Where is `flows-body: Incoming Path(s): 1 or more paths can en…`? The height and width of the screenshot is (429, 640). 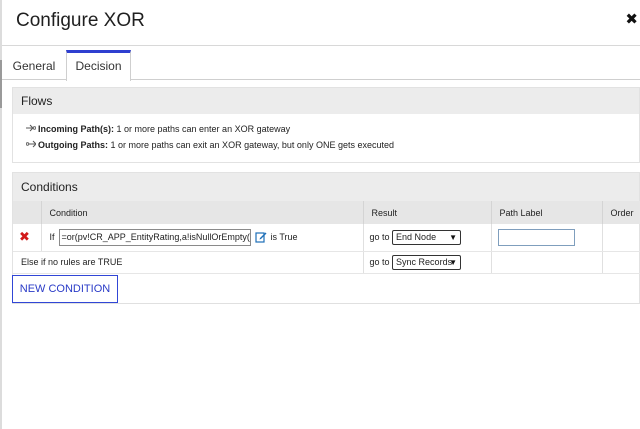
flows-body: Incoming Path(s): 1 or more paths can en… is located at coordinates (326, 133).